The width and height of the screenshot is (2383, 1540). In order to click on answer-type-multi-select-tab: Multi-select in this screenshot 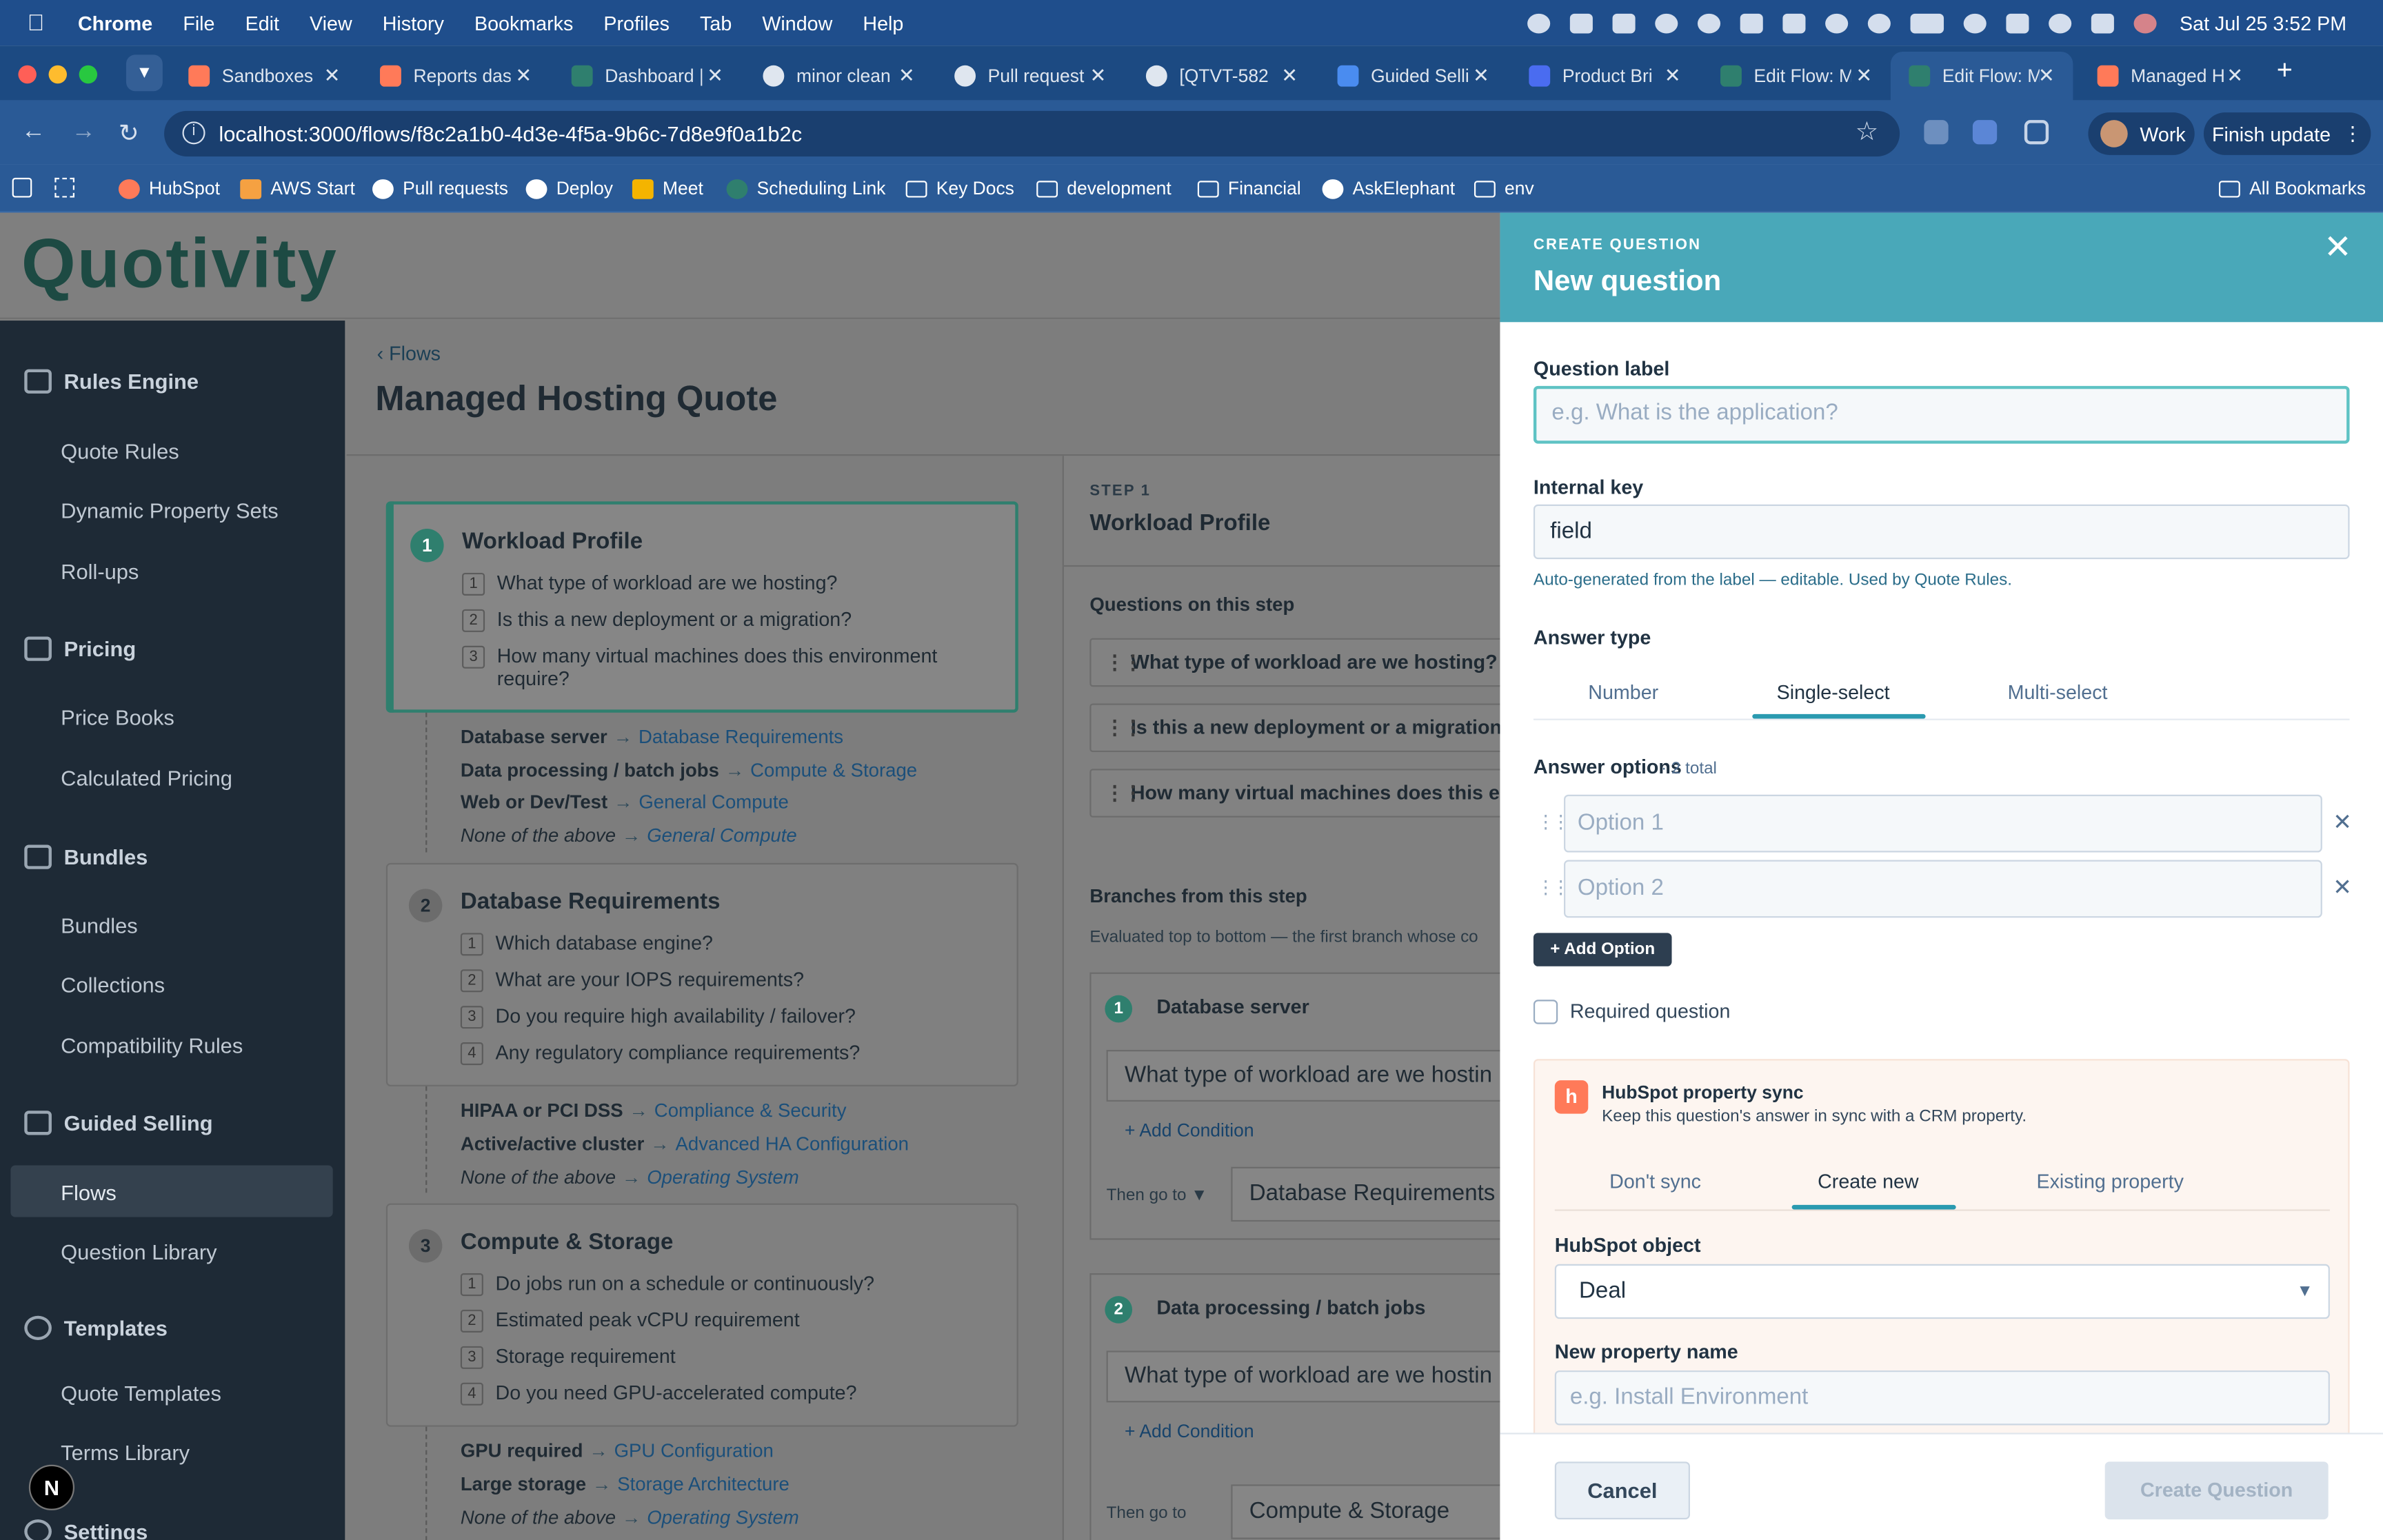, I will do `click(2058, 692)`.